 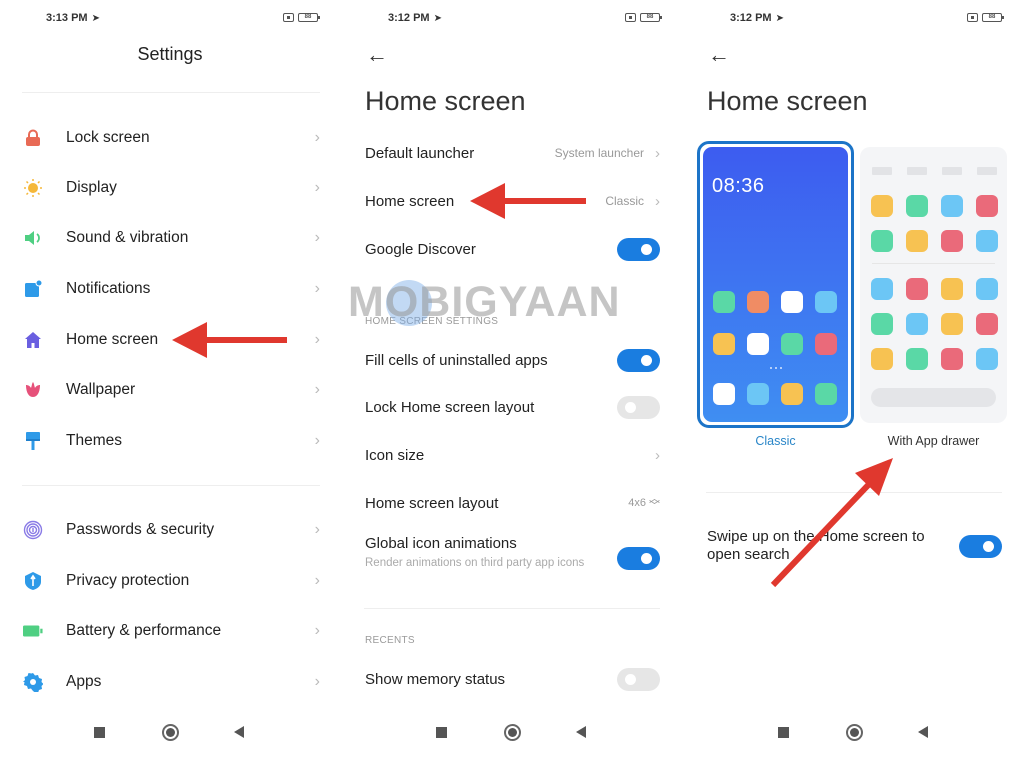 I want to click on drawer-app-grid-top, so click(x=934, y=223).